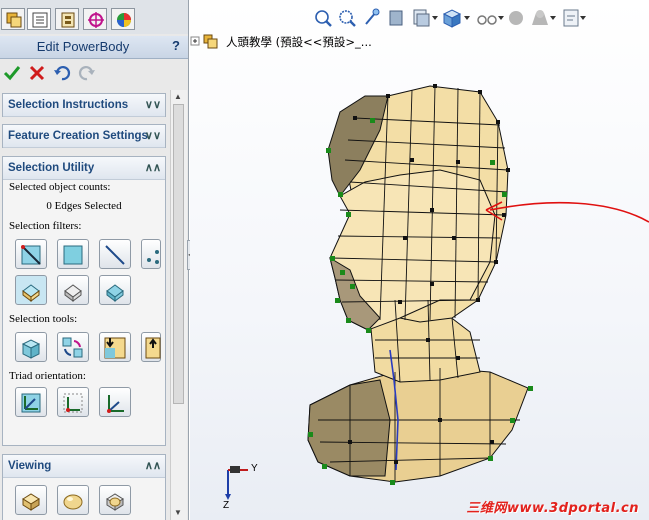  I want to click on reference-triad, so click(236, 483).